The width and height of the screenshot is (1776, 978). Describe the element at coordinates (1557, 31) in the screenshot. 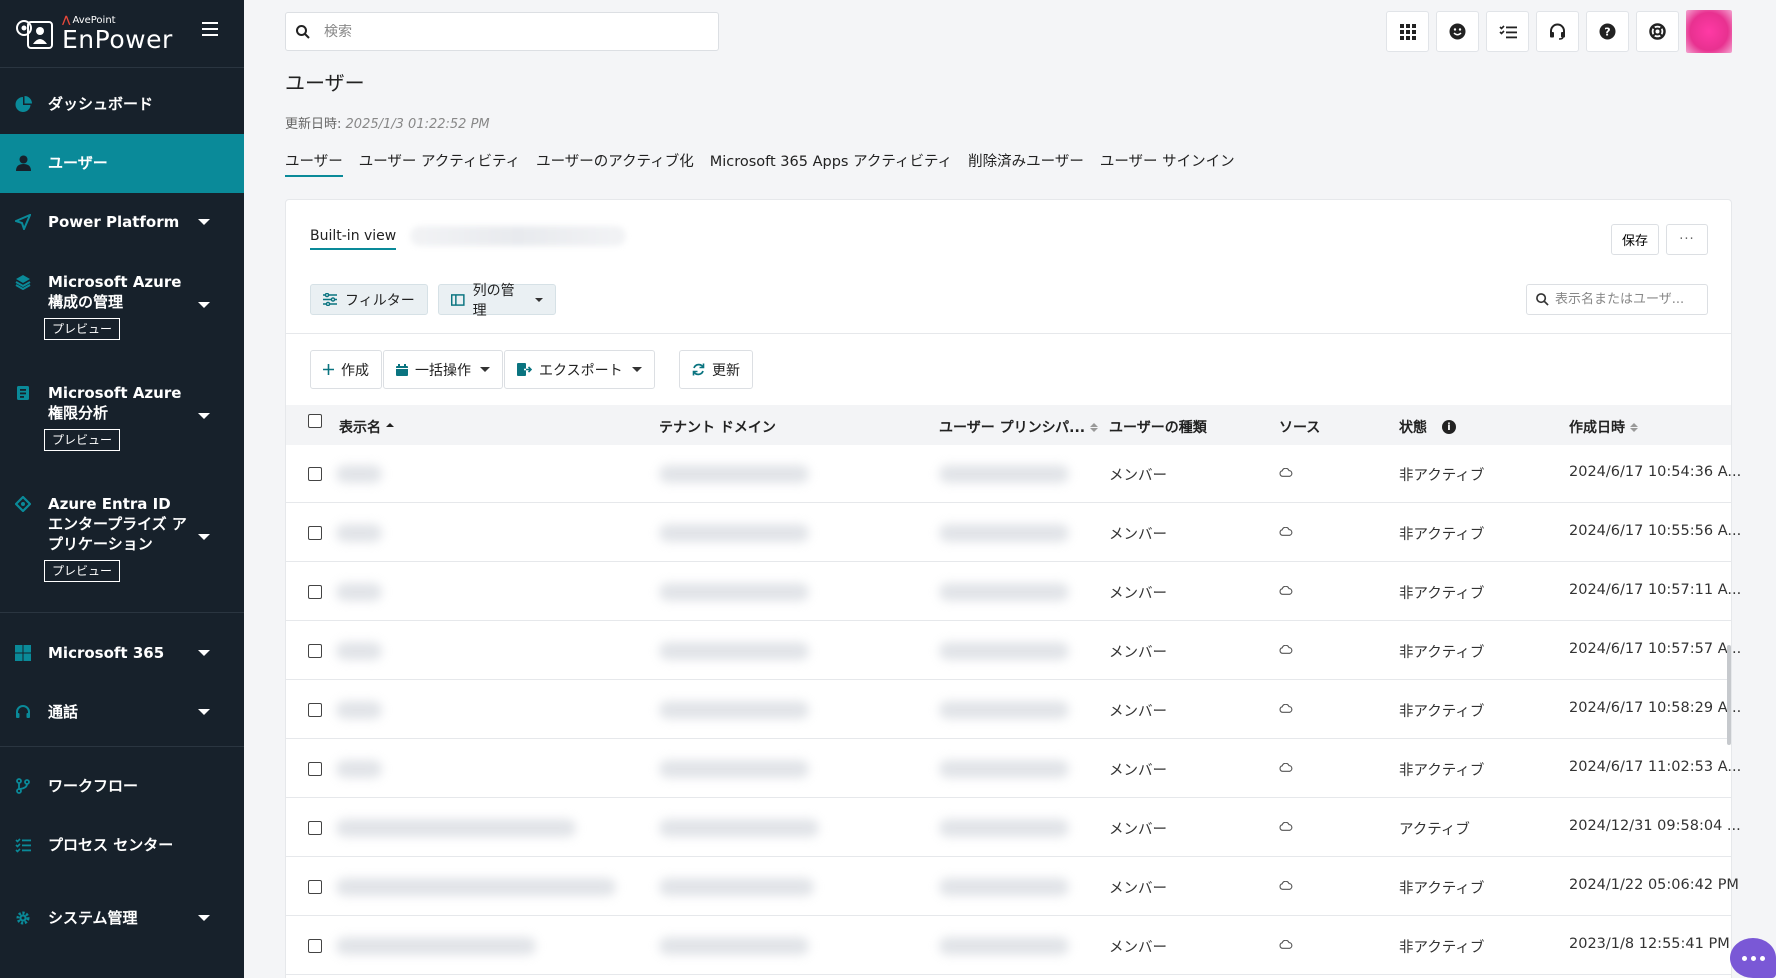

I see `support-headset-icon` at that location.